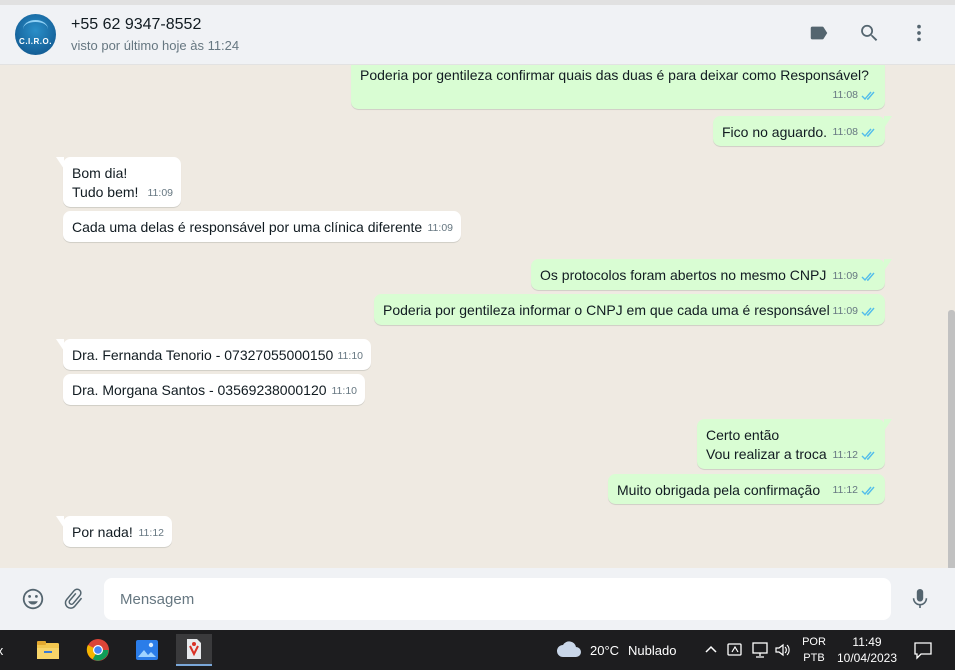 Image resolution: width=955 pixels, height=670 pixels. I want to click on avatar-logo-text: C.I.R.O., so click(35, 41).